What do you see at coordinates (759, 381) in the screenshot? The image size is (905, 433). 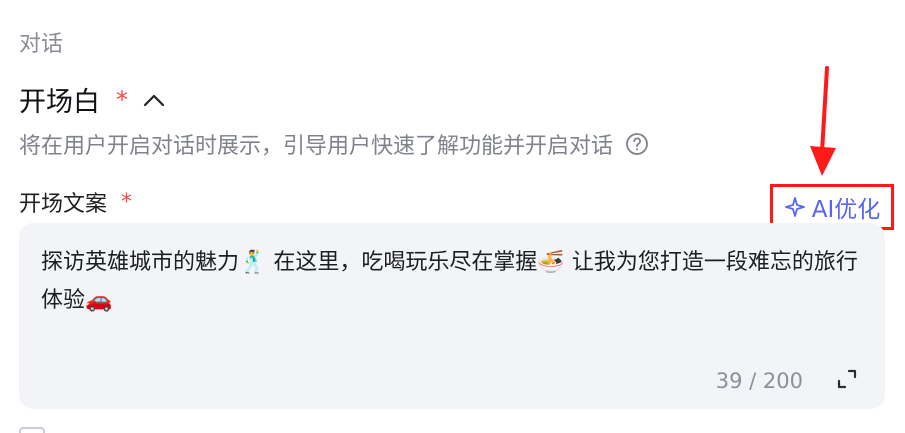 I see `char-counter: 39 / 200` at bounding box center [759, 381].